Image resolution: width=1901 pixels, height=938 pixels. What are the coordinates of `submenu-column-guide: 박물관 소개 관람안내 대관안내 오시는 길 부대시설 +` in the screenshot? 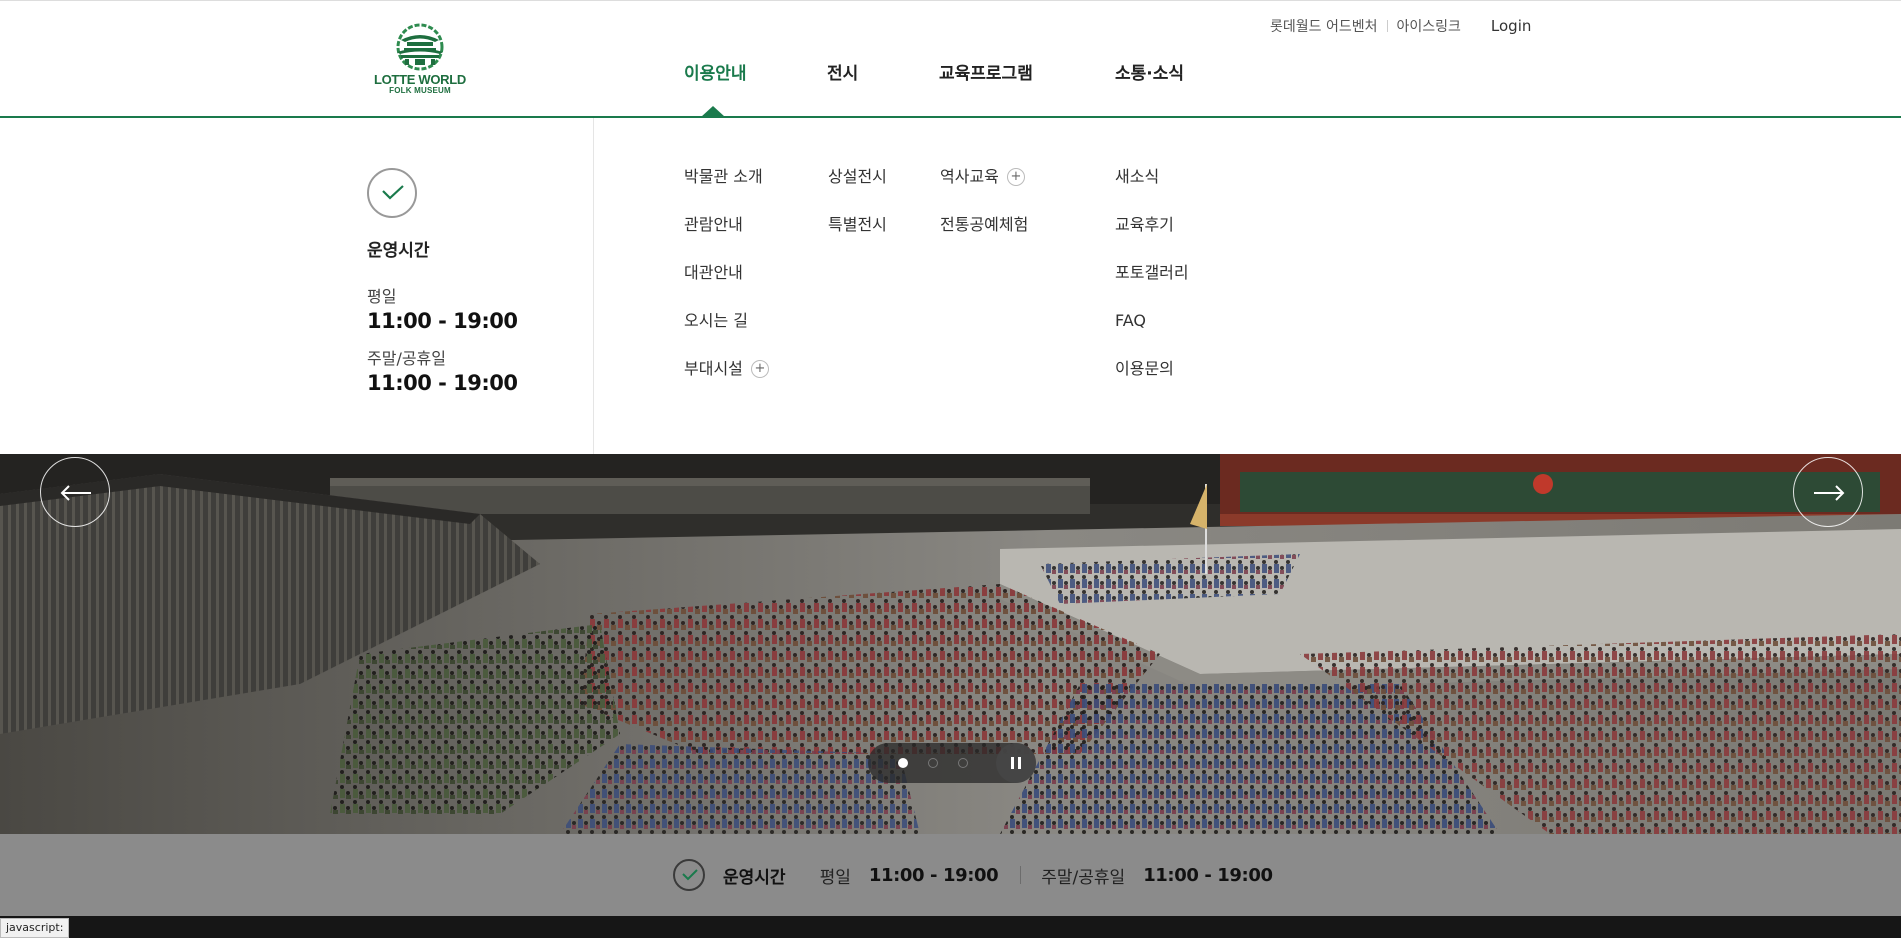 It's located at (726, 286).